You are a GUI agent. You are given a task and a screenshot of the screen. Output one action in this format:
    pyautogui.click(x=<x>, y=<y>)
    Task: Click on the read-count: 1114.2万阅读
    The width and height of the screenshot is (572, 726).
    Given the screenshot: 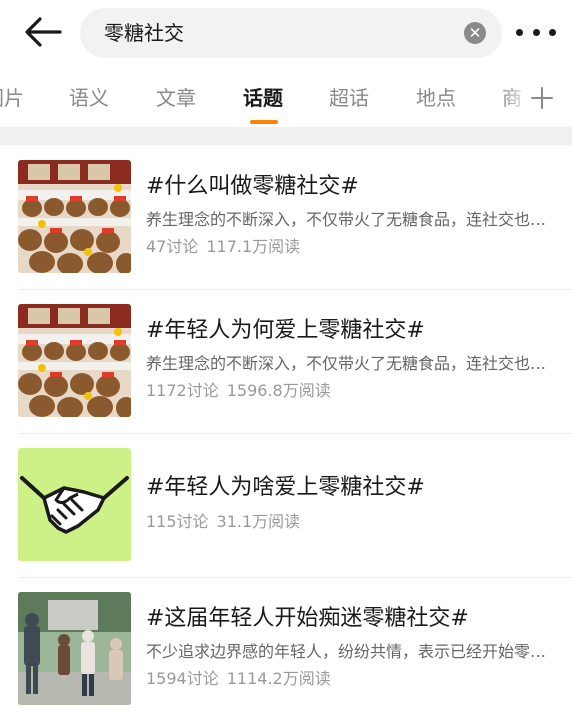 What is the action you would take?
    pyautogui.click(x=278, y=678)
    